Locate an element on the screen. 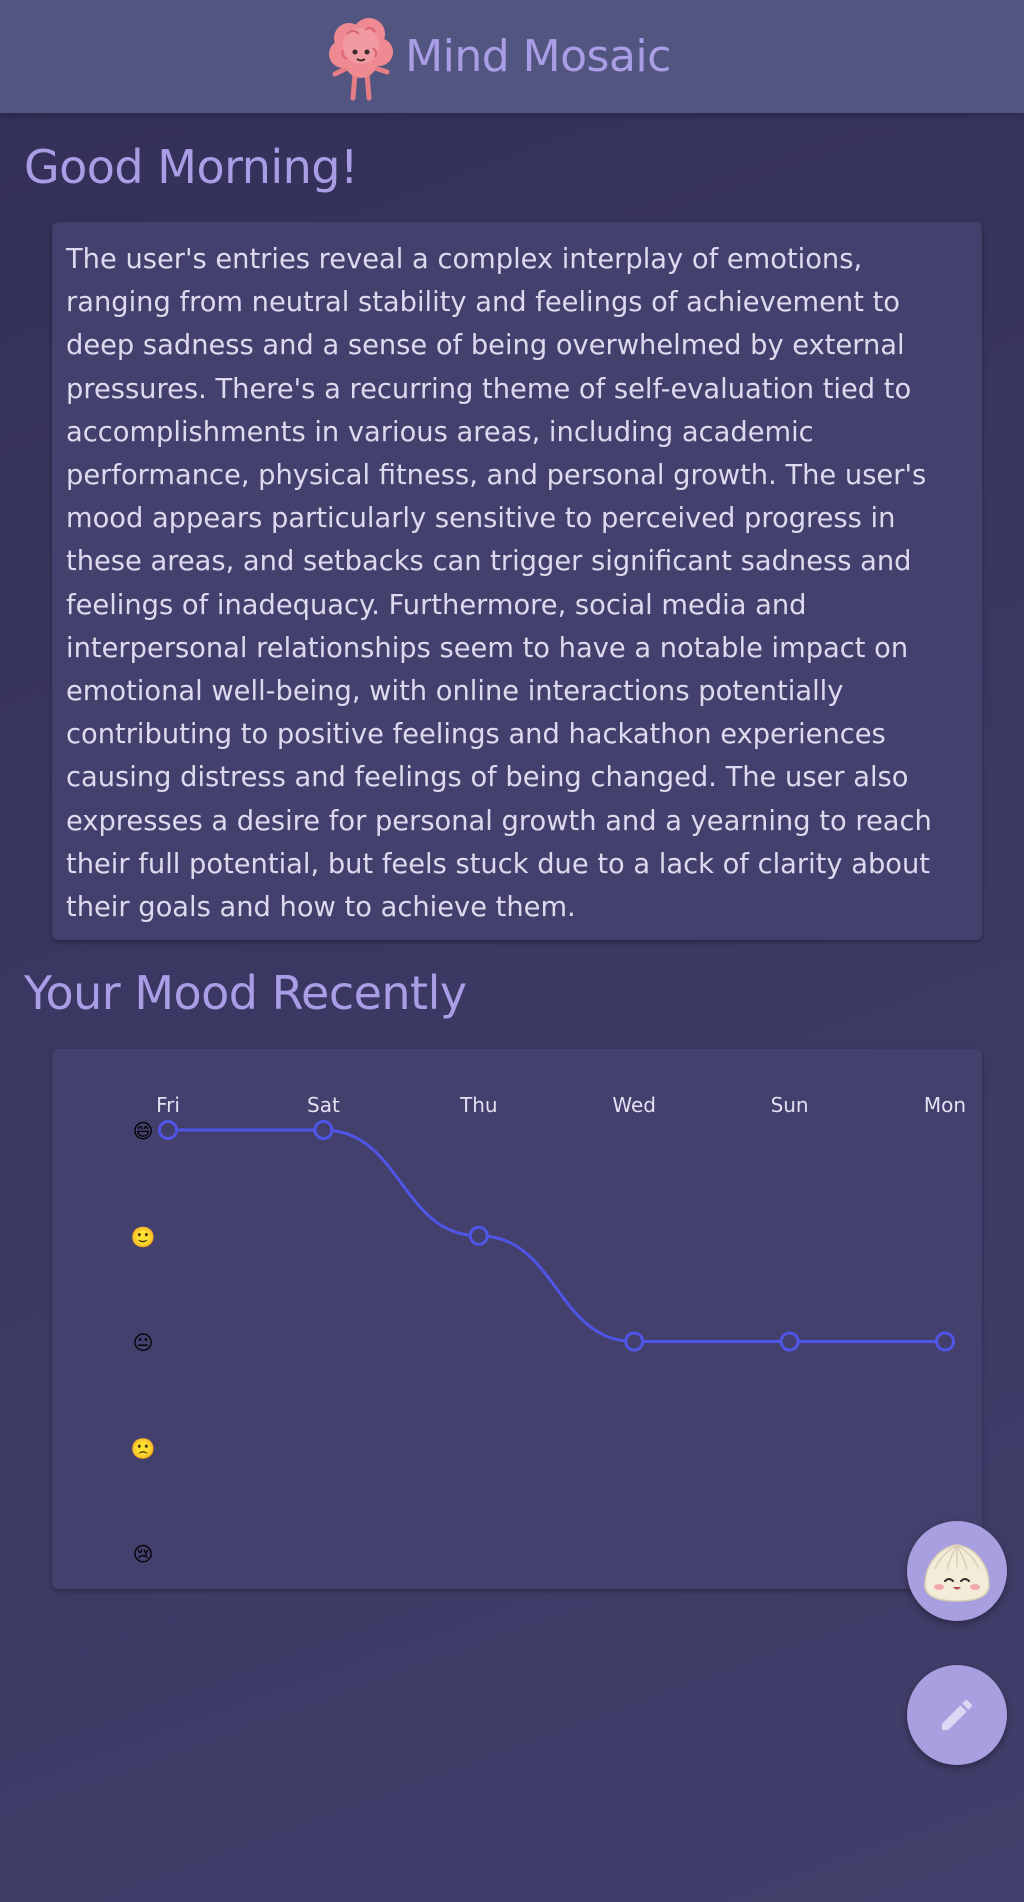 This screenshot has width=1024, height=1902. dumpling-mascot-icon is located at coordinates (957, 1573).